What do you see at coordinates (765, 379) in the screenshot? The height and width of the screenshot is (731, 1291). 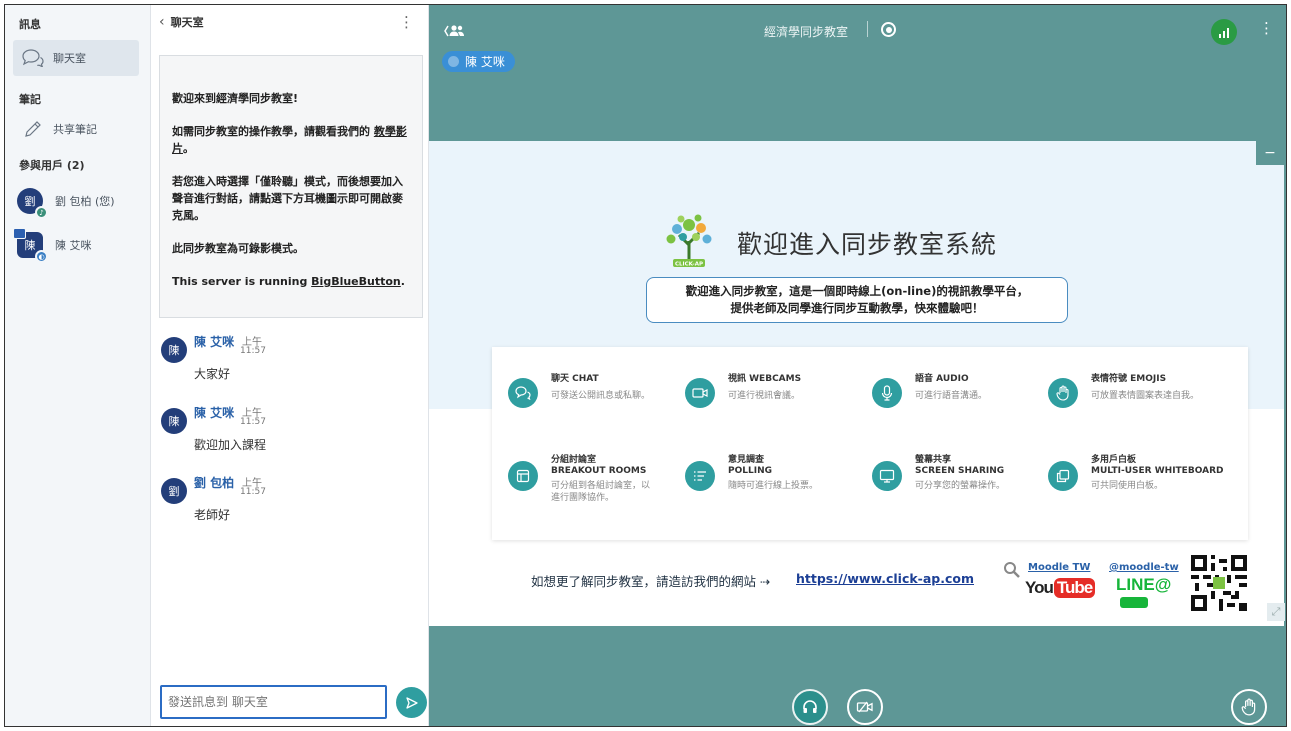 I see `feature-title: 視訊 WEBCAMS` at bounding box center [765, 379].